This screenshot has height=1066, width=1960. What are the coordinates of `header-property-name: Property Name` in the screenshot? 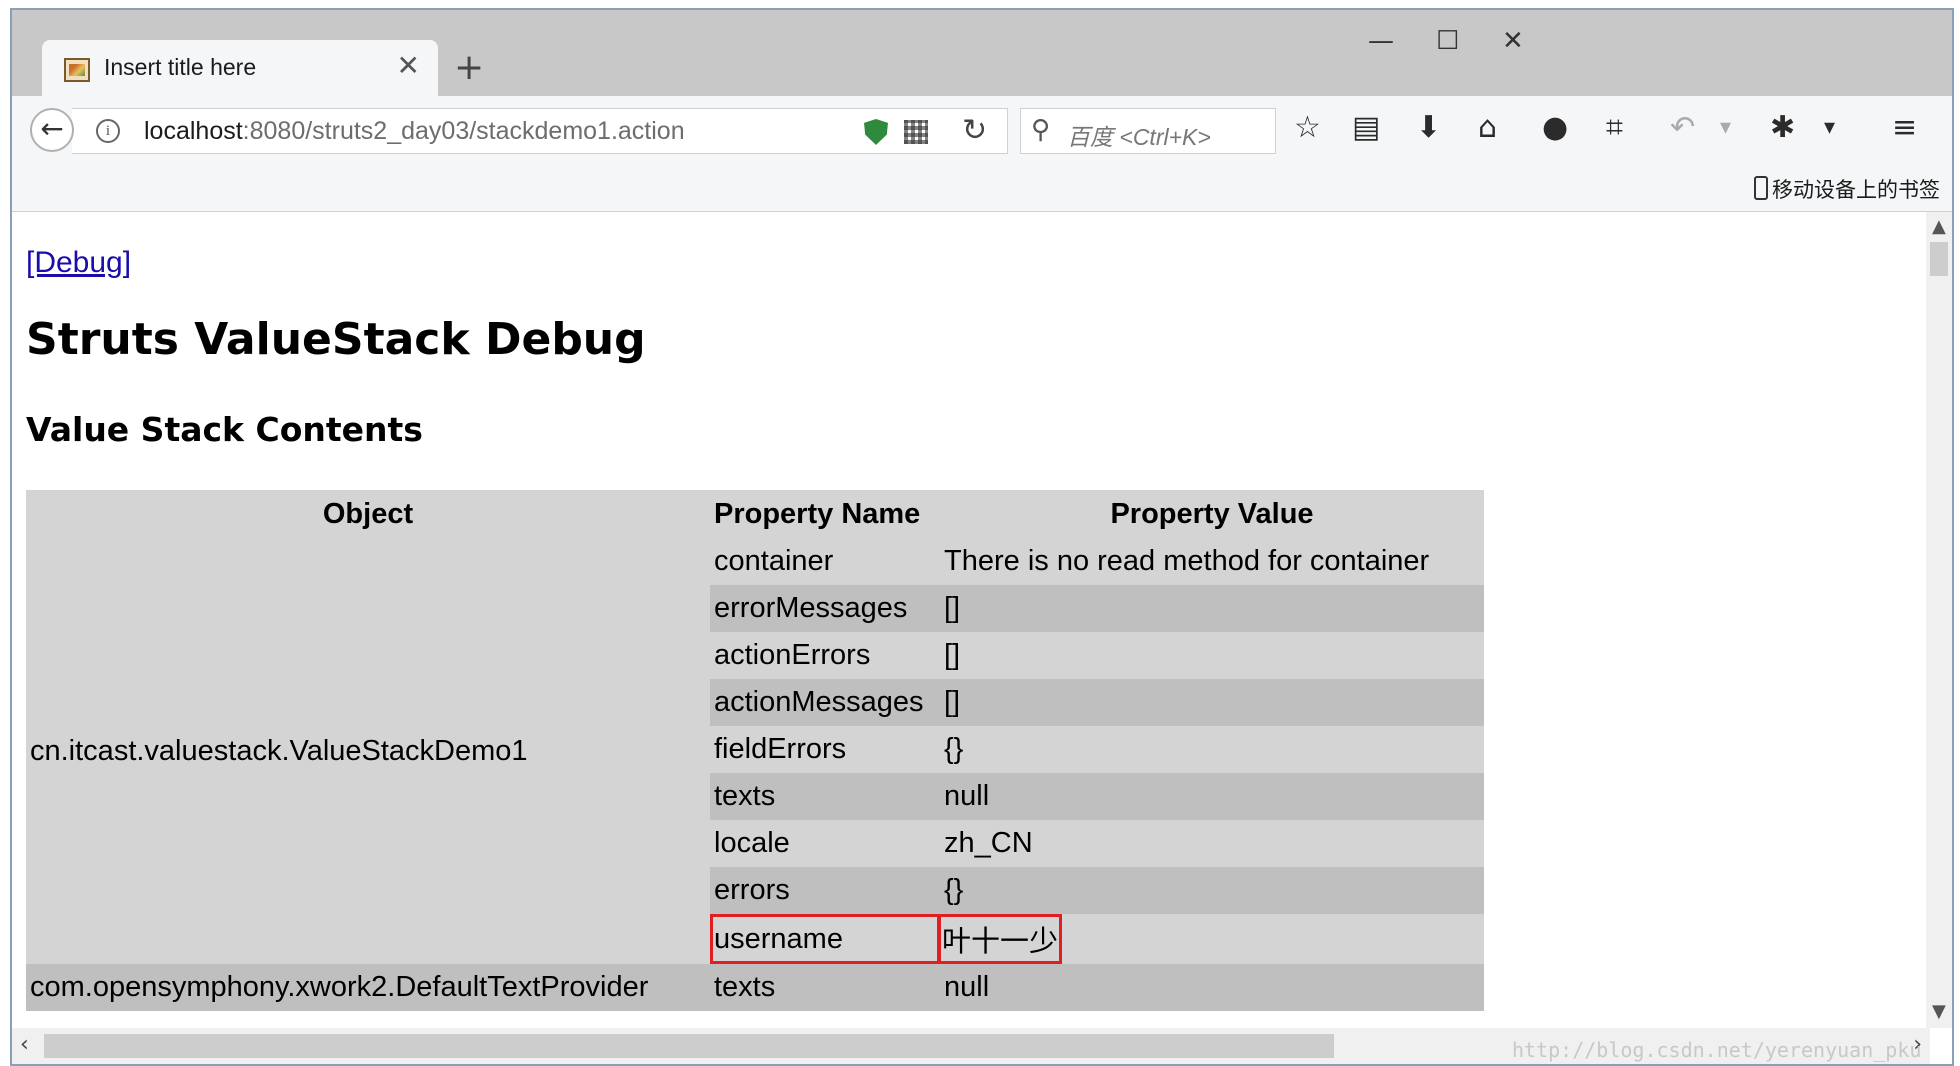 It's located at (825, 514).